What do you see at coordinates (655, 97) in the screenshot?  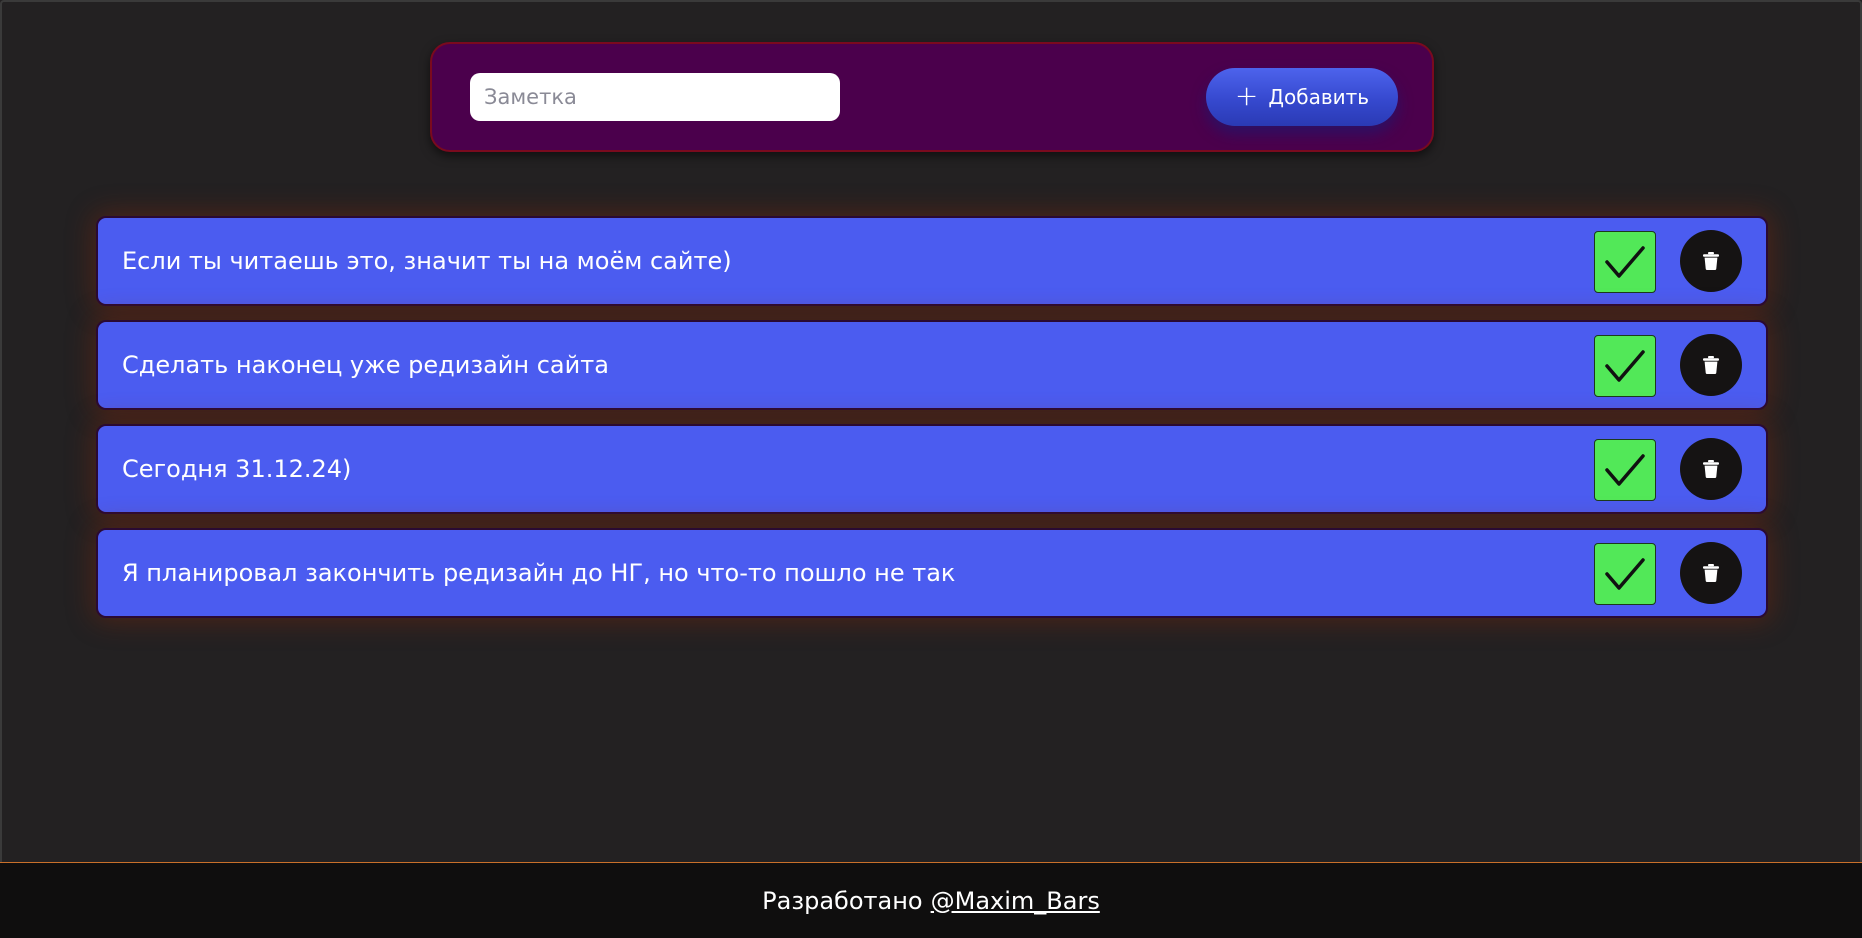 I see `note-input` at bounding box center [655, 97].